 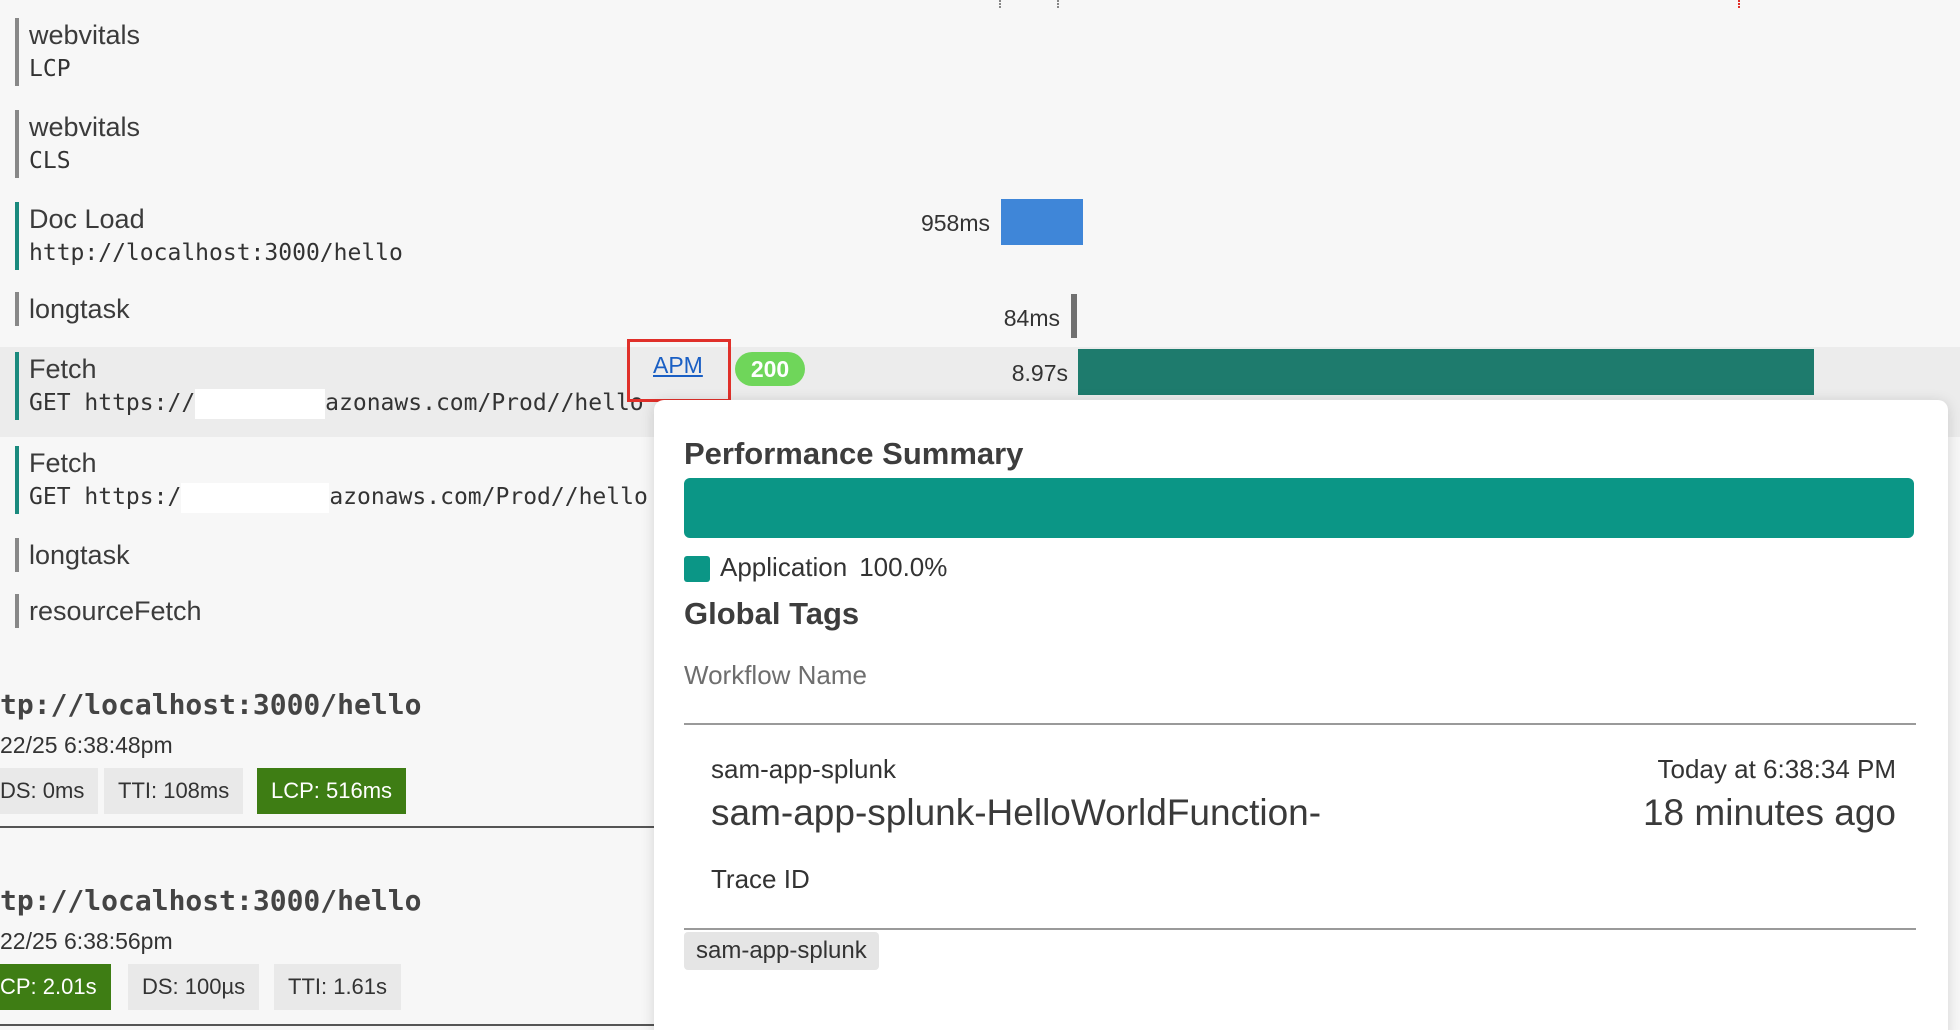 What do you see at coordinates (194, 987) in the screenshot?
I see `metric-chip-ds: DS: 100µs` at bounding box center [194, 987].